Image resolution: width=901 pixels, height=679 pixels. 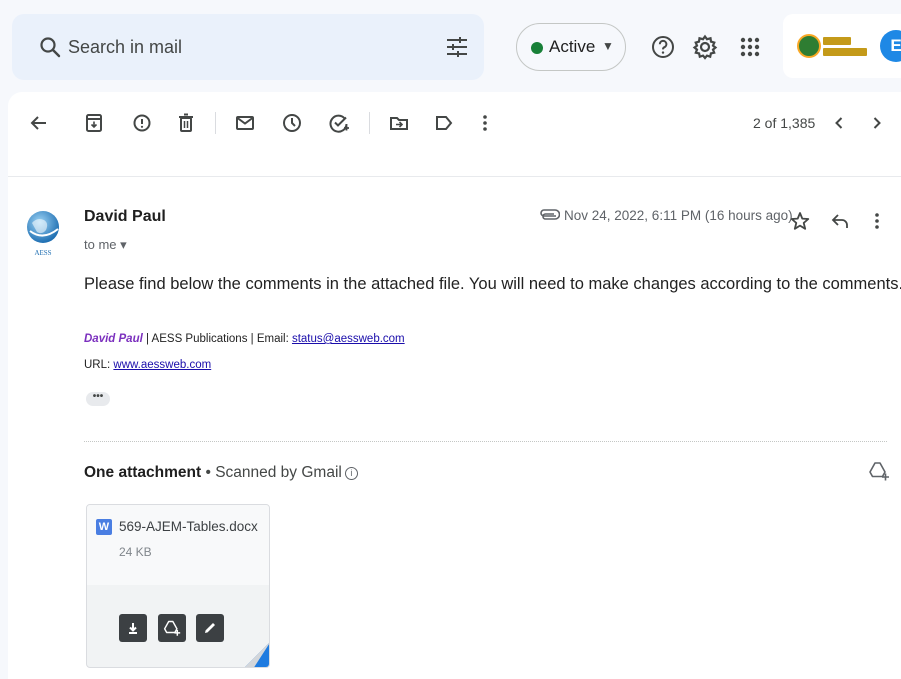 What do you see at coordinates (39, 123) in the screenshot?
I see `back-arrow-icon` at bounding box center [39, 123].